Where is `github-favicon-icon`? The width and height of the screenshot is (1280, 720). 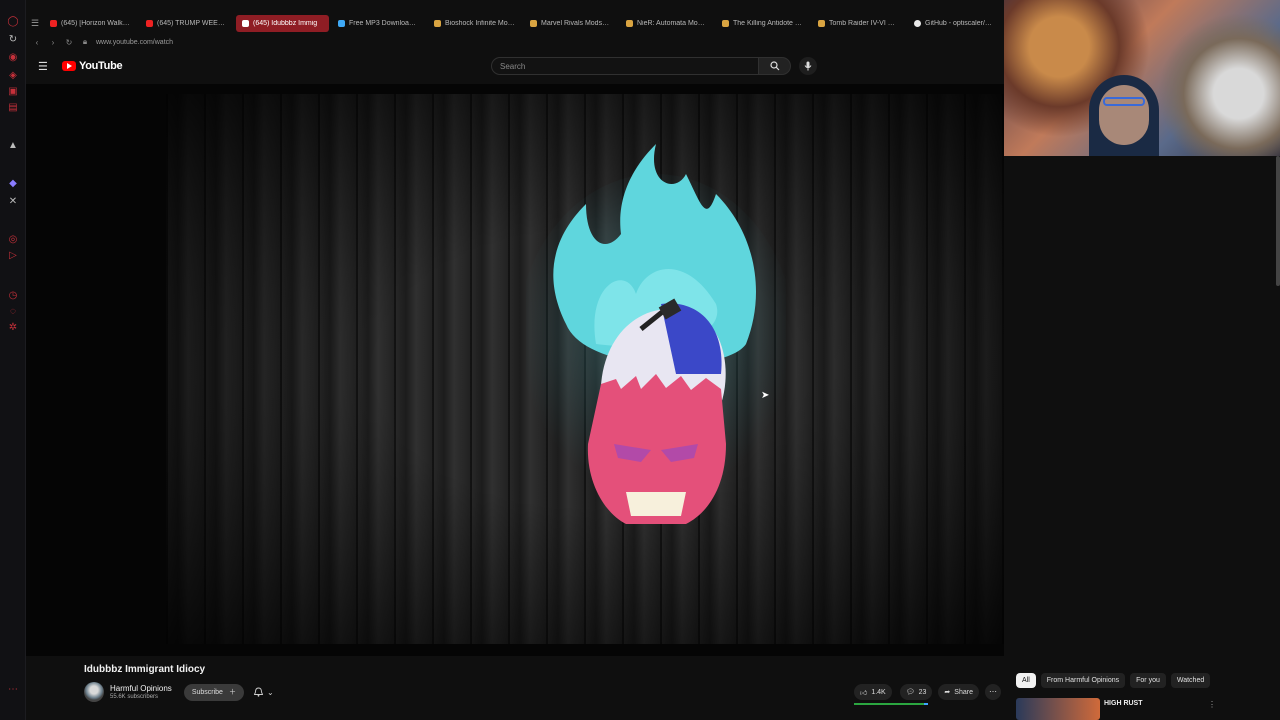
github-favicon-icon is located at coordinates (917, 23).